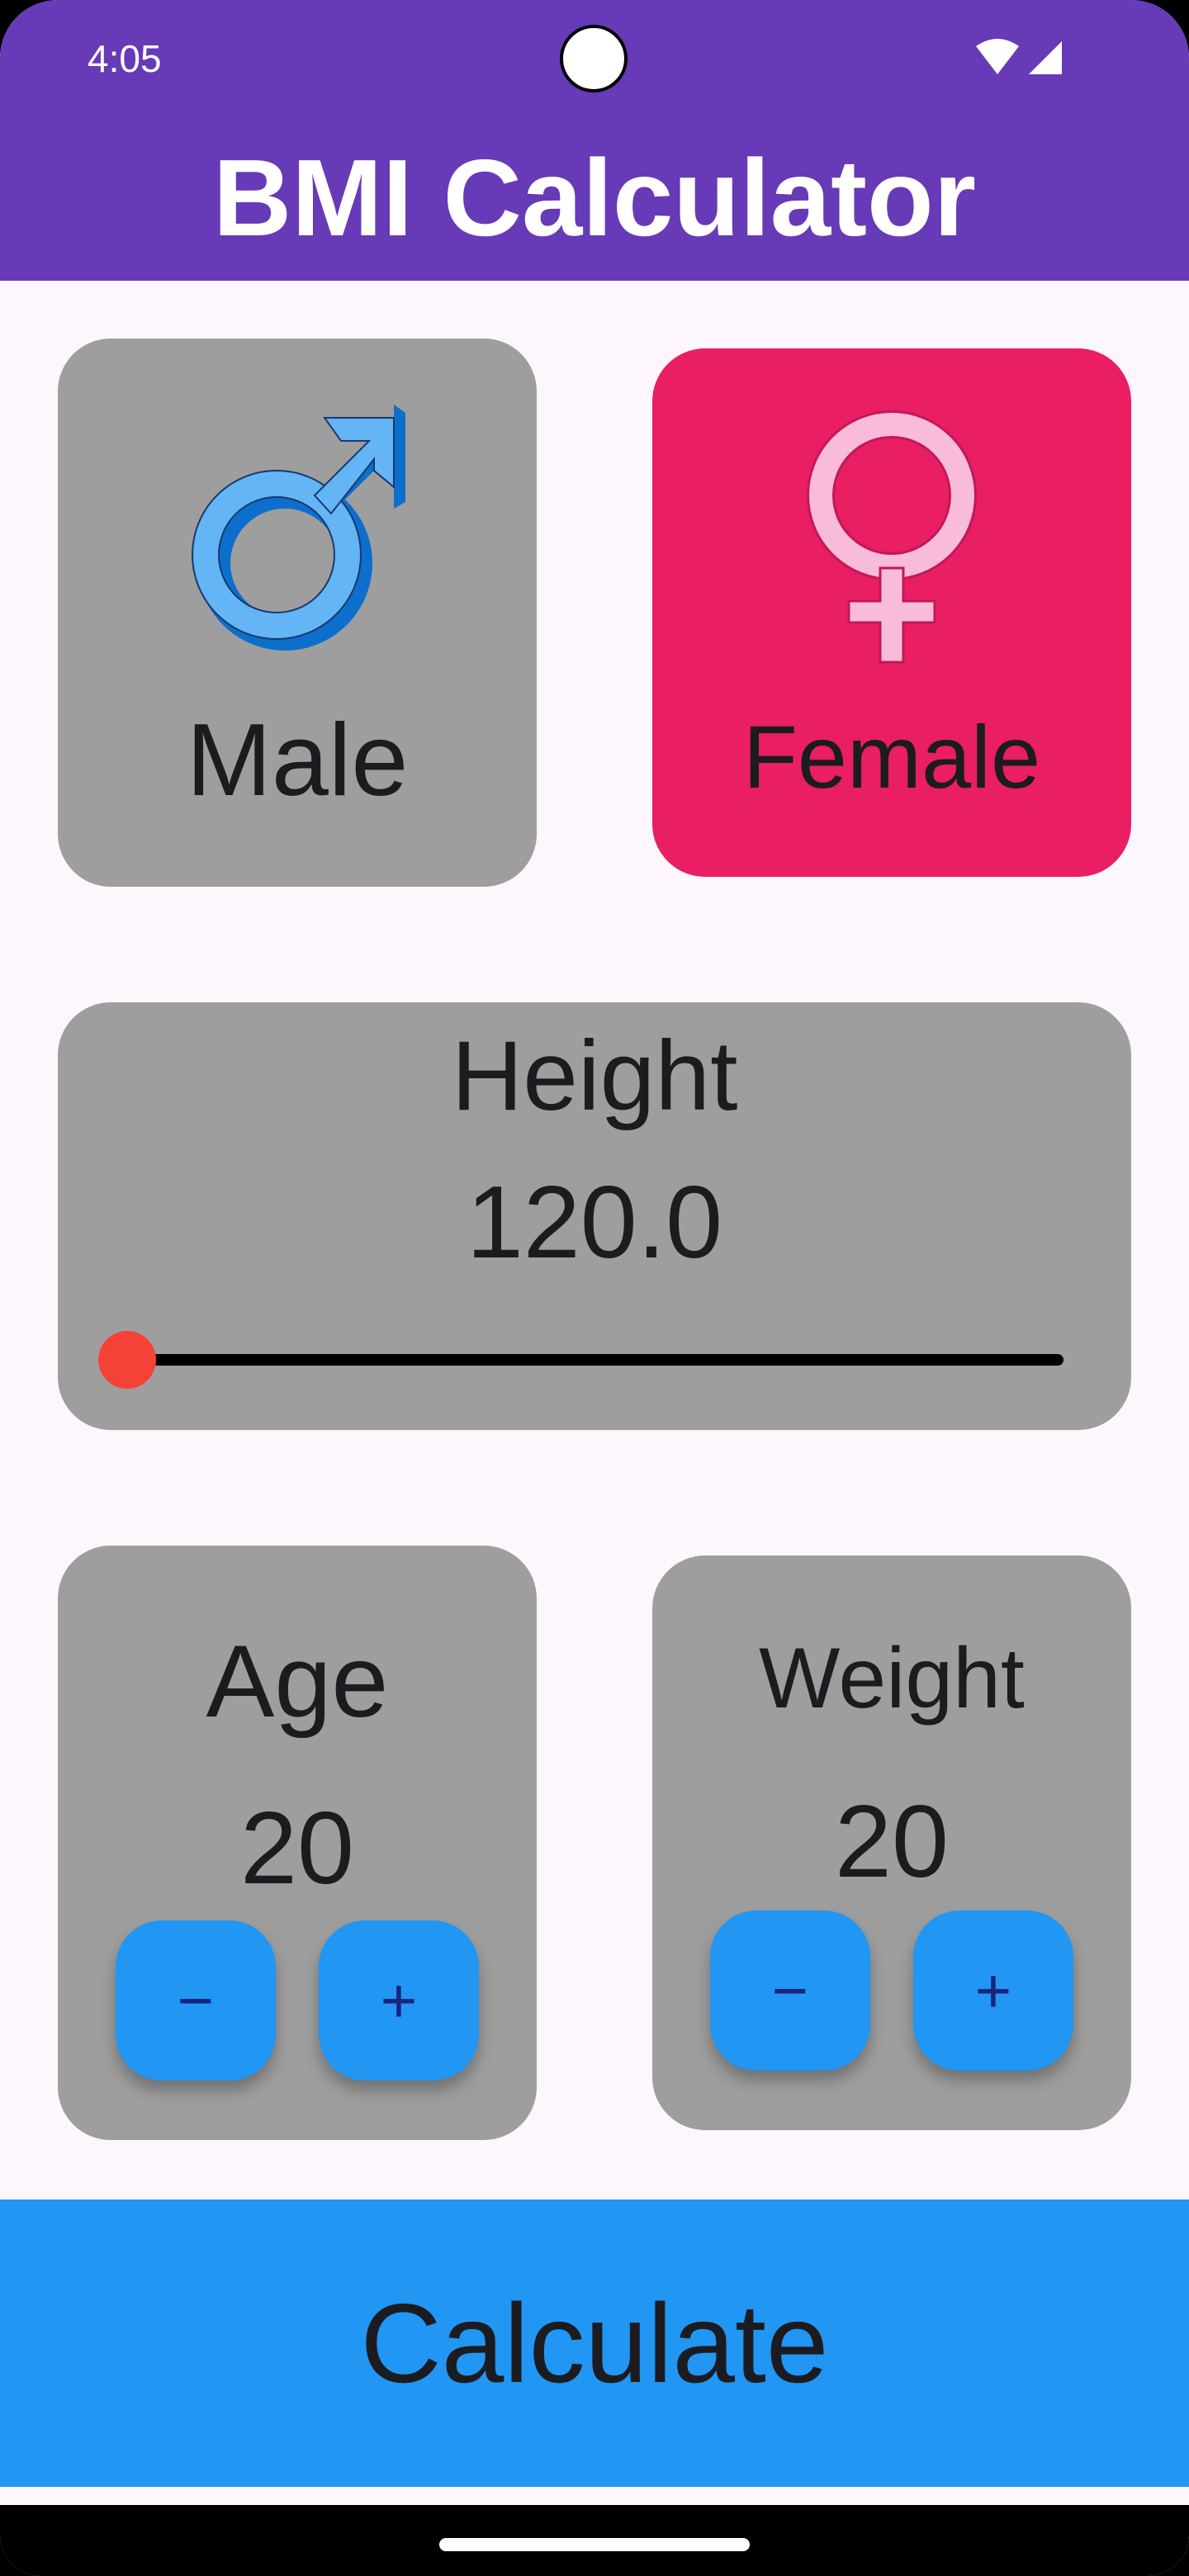 Image resolution: width=1189 pixels, height=2576 pixels. What do you see at coordinates (594, 2544) in the screenshot?
I see `gesture-handle` at bounding box center [594, 2544].